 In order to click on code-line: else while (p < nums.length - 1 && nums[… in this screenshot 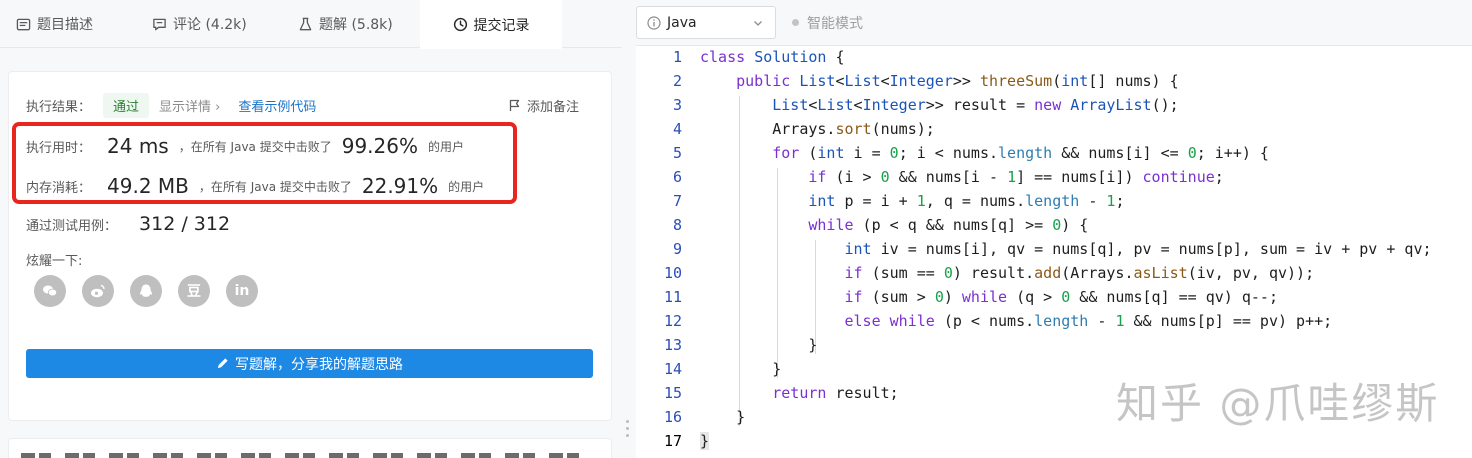, I will do `click(1088, 321)`.